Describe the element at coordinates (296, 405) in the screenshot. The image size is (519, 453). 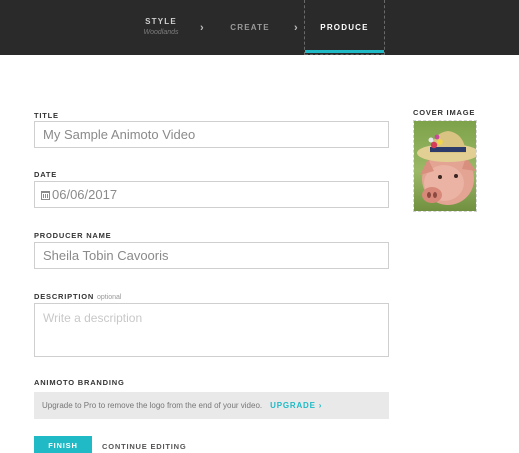
I see `upgrade-link: UPGRADE ›` at that location.